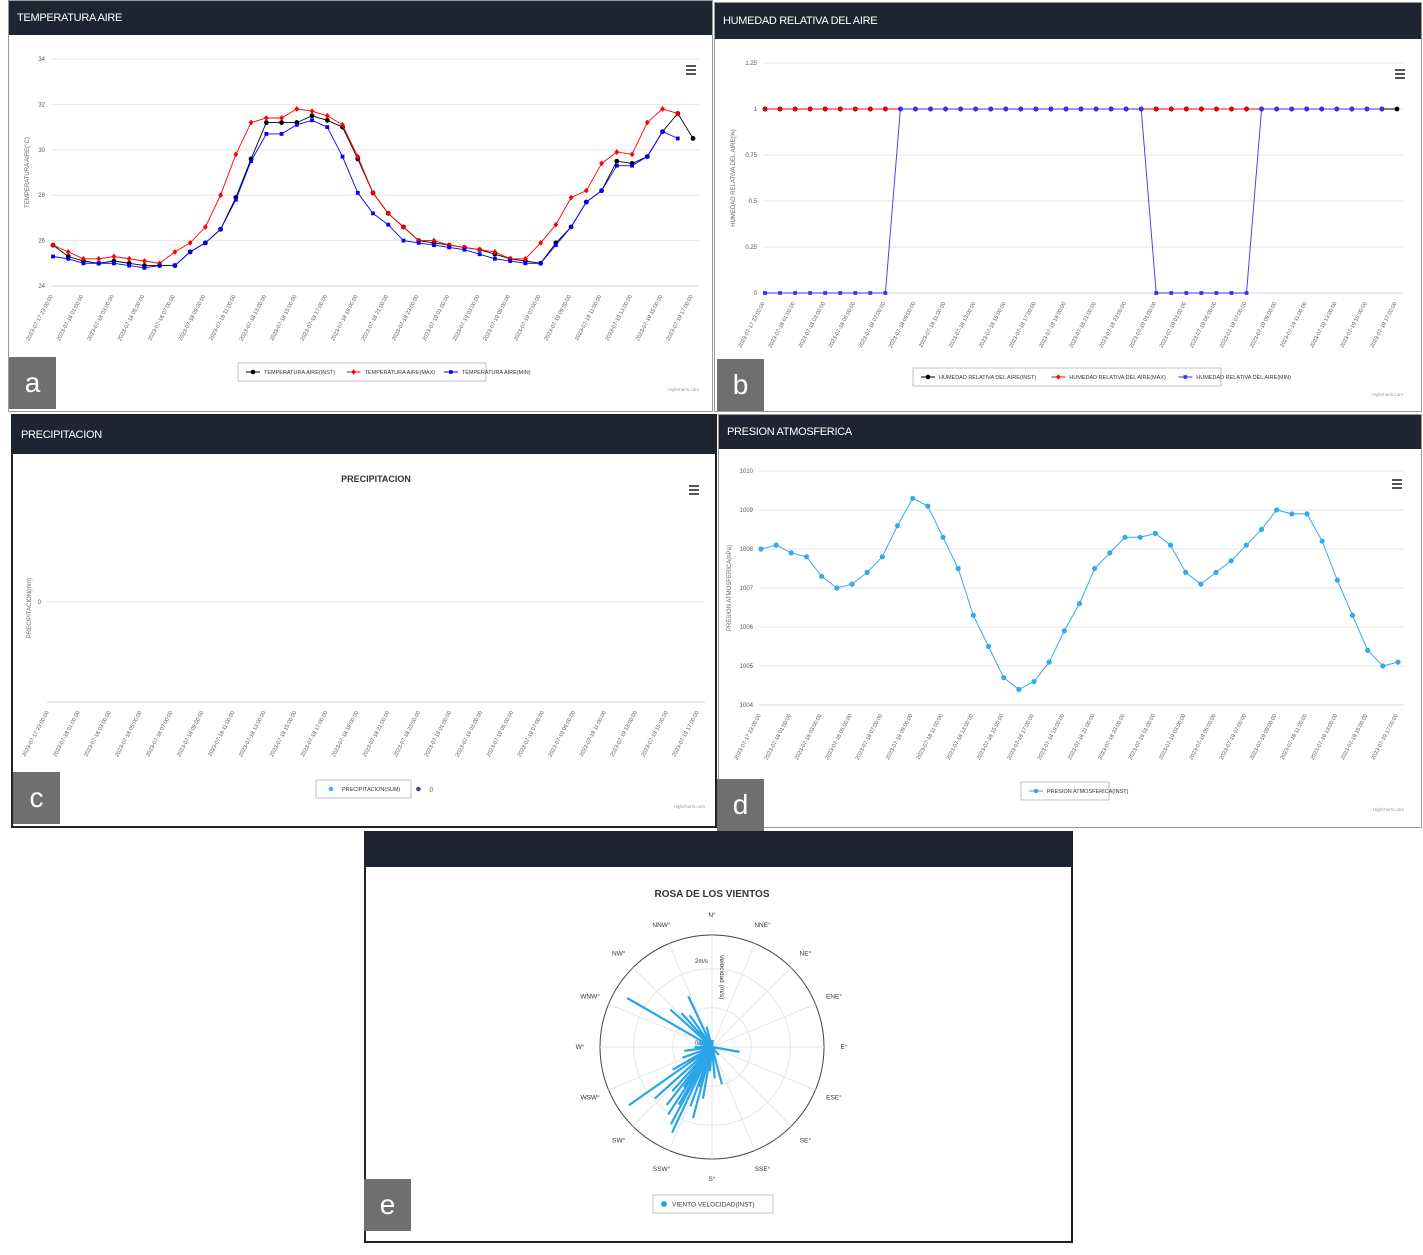 This screenshot has height=1255, width=1423. Describe the element at coordinates (223, 318) in the screenshot. I see `x-tick-label: 2023-07-18 11:00:00` at that location.